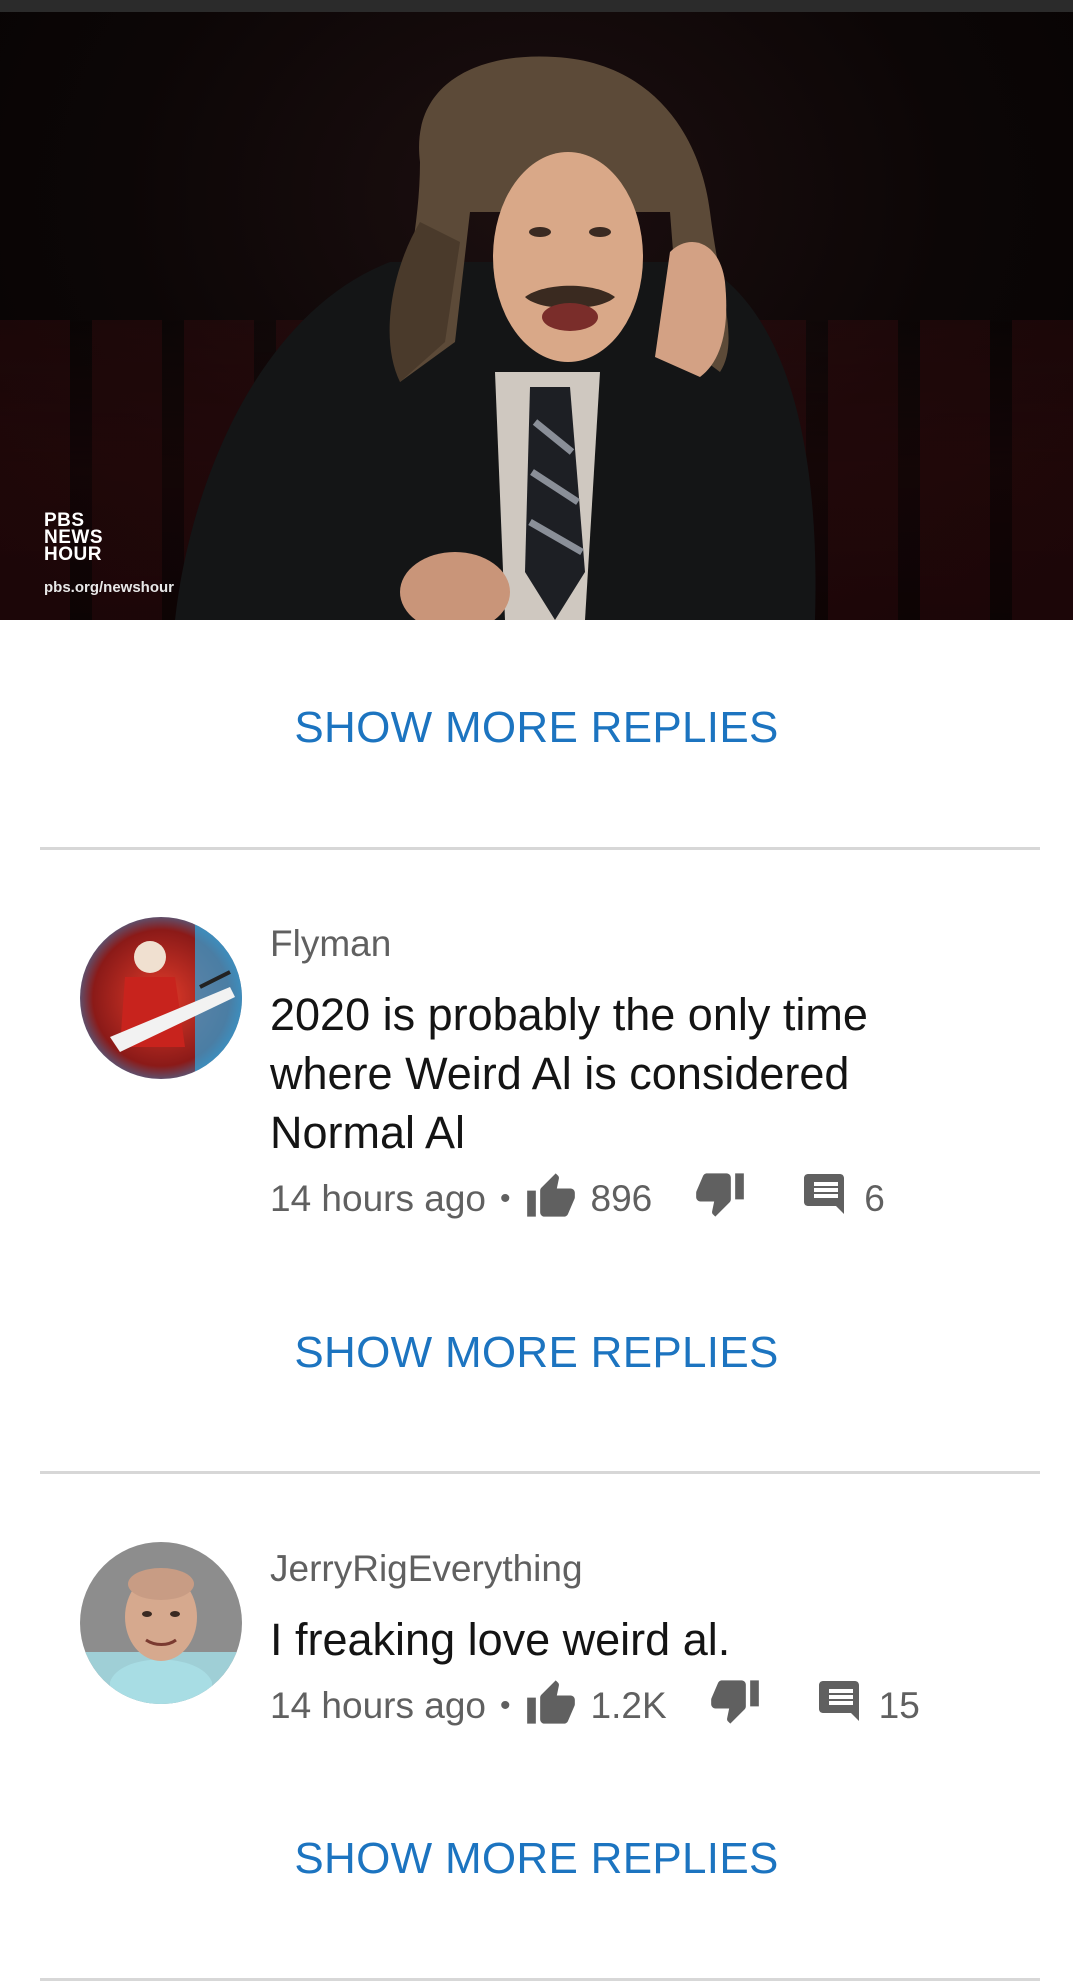 The image size is (1073, 1984). Describe the element at coordinates (330, 944) in the screenshot. I see `comment-author: Flyman` at that location.